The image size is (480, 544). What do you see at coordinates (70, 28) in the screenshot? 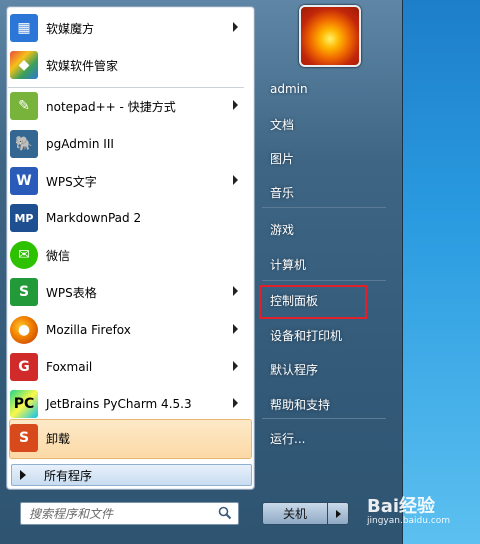
I see `program-label: 软媒魔方` at bounding box center [70, 28].